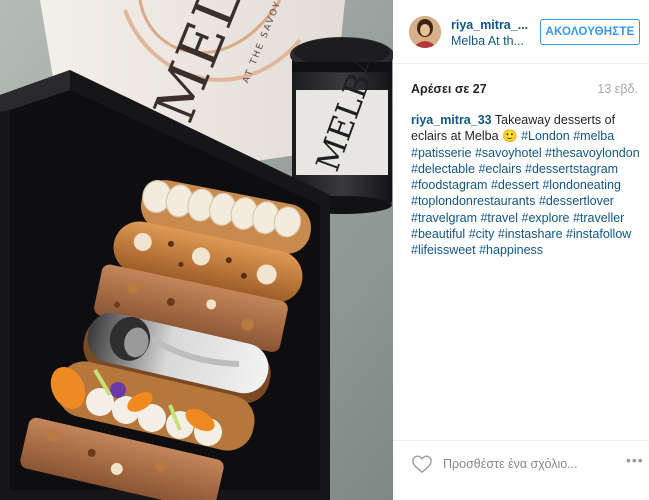  Describe the element at coordinates (444, 218) in the screenshot. I see `hashtag-link: #travelgram` at that location.